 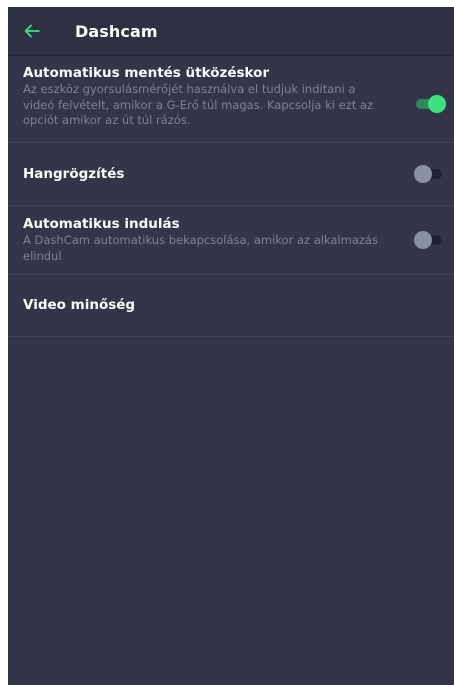 I want to click on page-title: Dashcam, so click(x=116, y=31).